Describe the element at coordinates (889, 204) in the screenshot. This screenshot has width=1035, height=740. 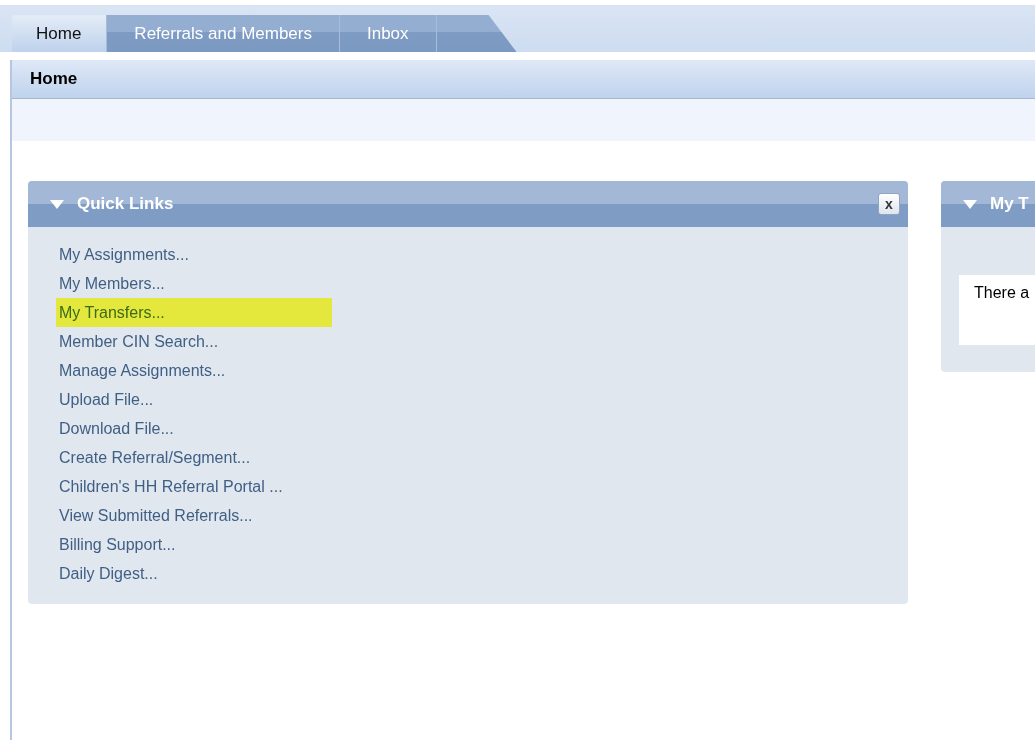
I see `close-button: x` at that location.